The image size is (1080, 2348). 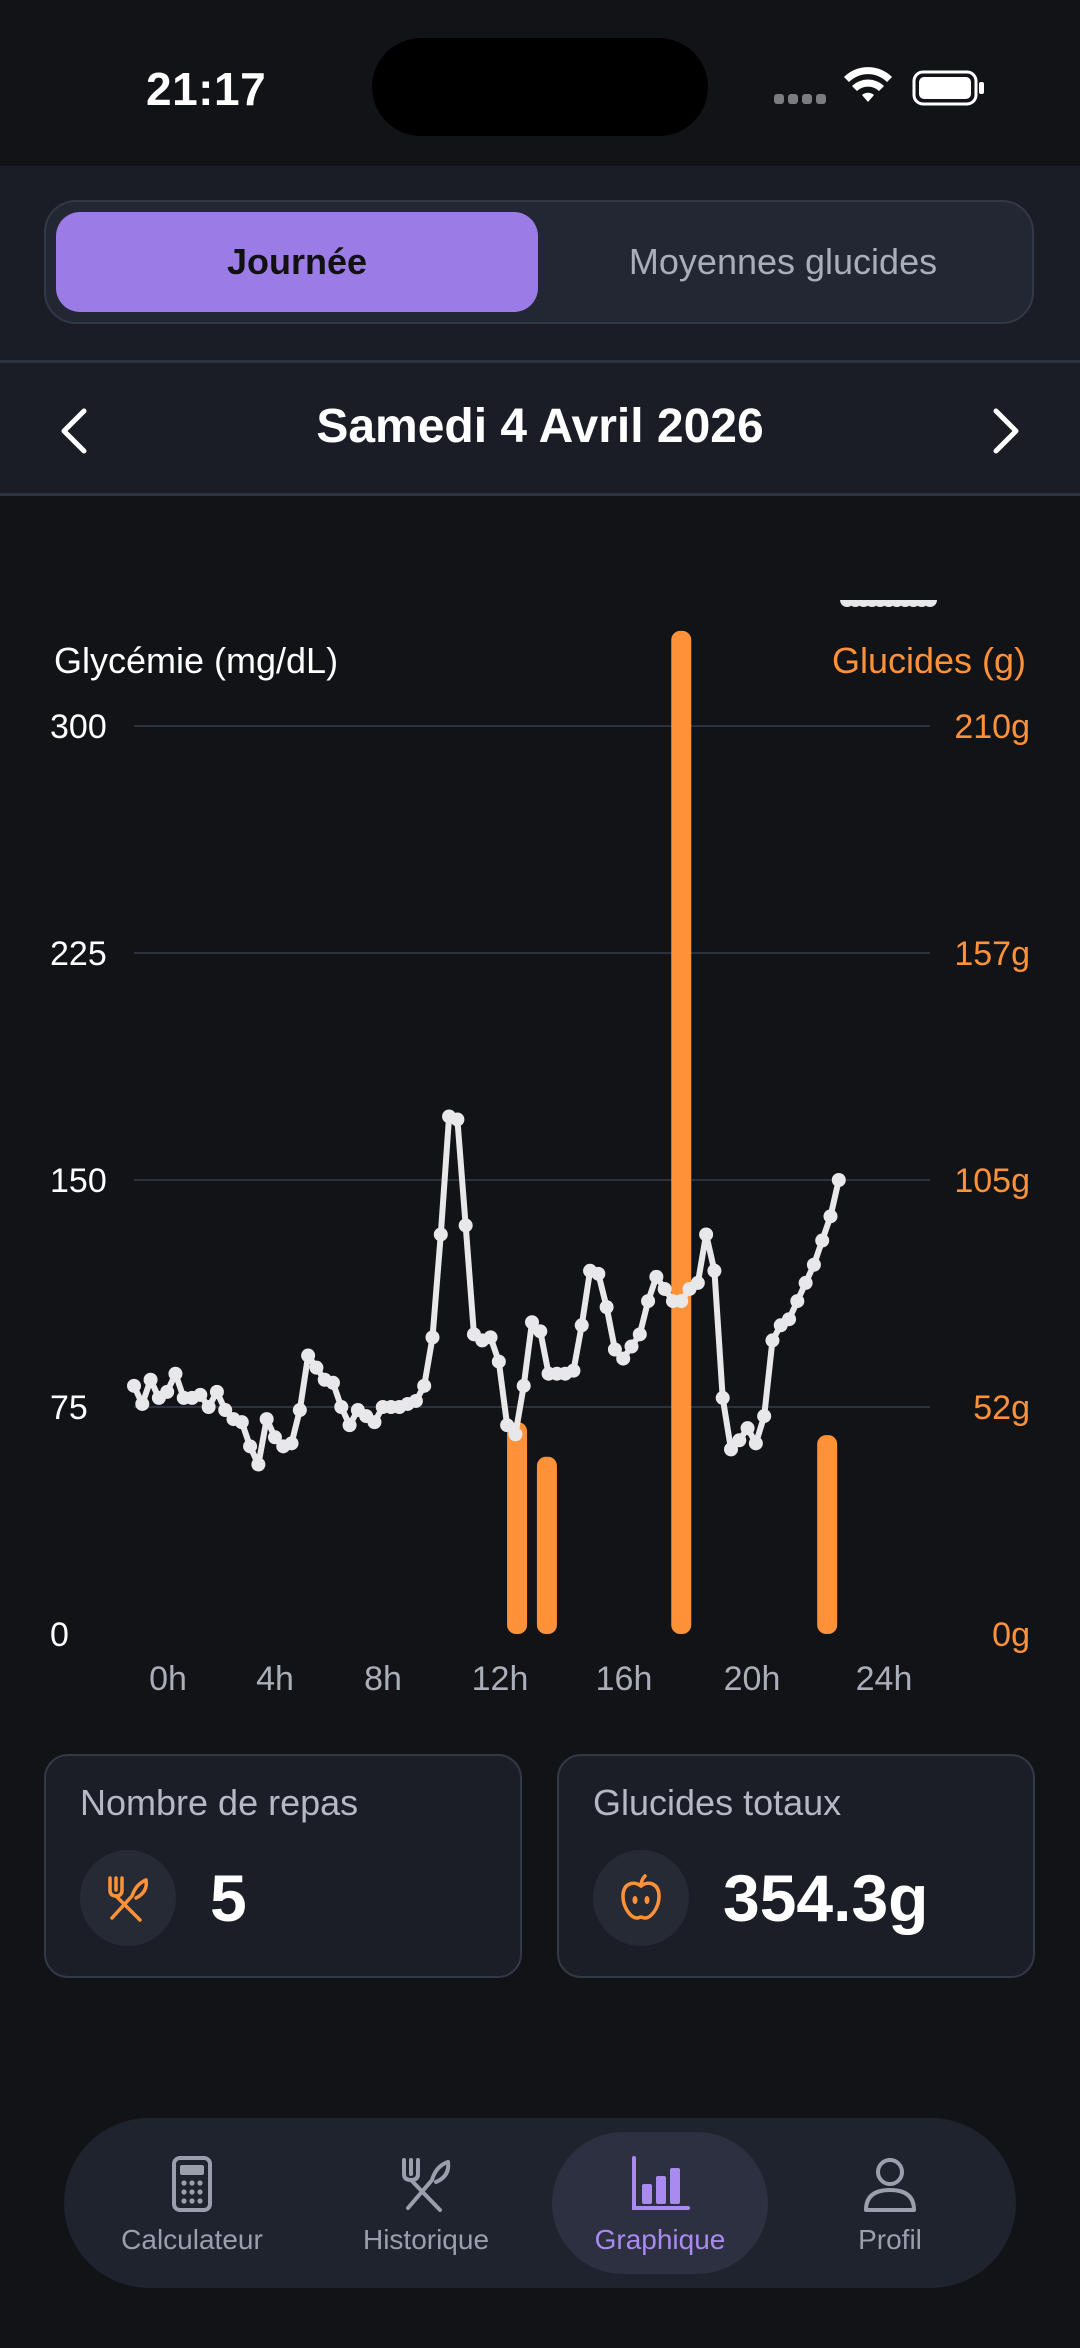 I want to click on bar-chart-icon, so click(x=661, y=2183).